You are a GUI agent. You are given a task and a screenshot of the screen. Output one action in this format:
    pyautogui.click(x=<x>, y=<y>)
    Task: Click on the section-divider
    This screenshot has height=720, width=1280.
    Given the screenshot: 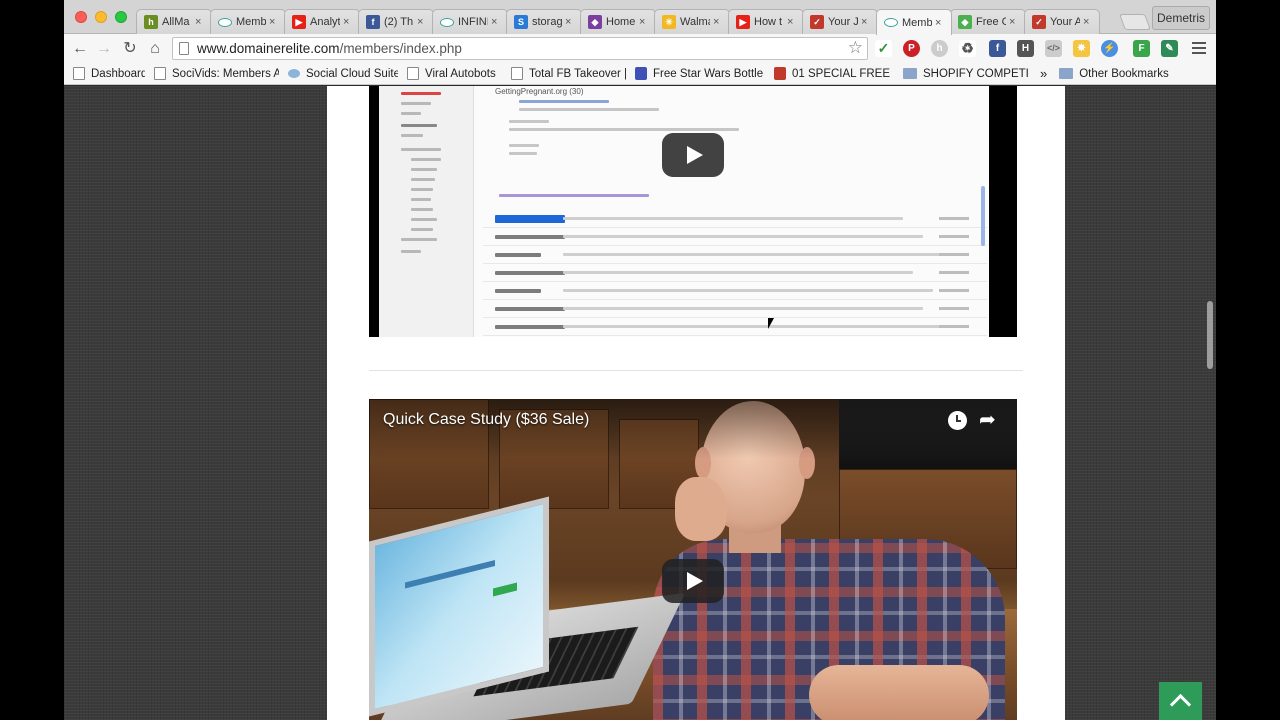 What is the action you would take?
    pyautogui.click(x=696, y=370)
    